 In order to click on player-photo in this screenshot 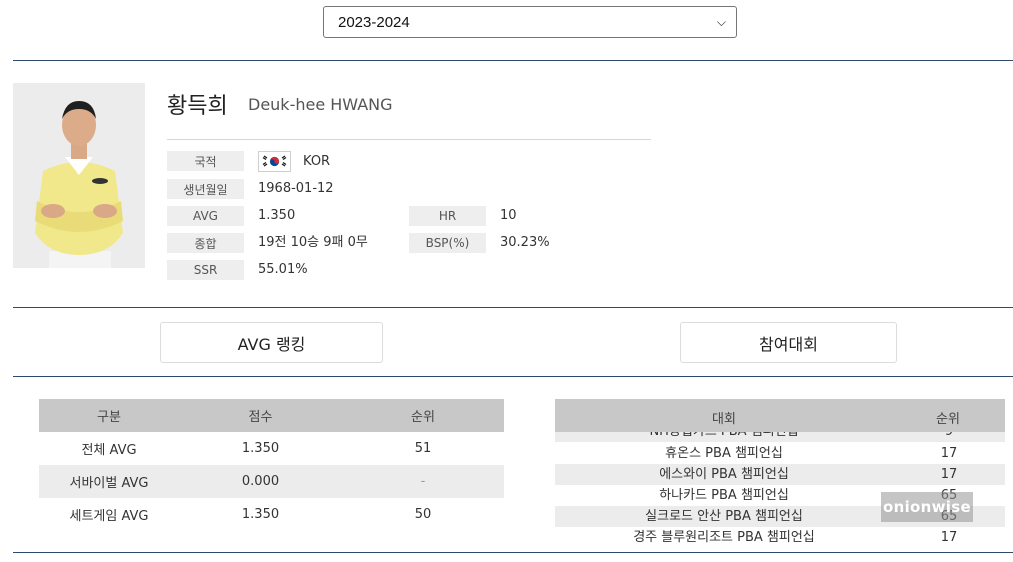, I will do `click(79, 175)`.